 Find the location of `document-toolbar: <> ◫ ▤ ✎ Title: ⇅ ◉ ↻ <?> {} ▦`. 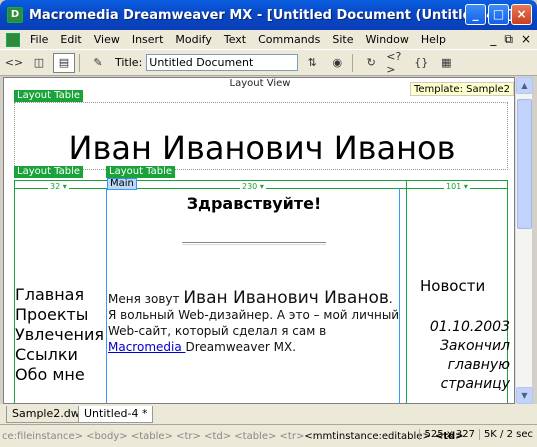

document-toolbar: <> ◫ ▤ ✎ Title: ⇅ ◉ ↻ <?> {} ▦ is located at coordinates (268, 63).